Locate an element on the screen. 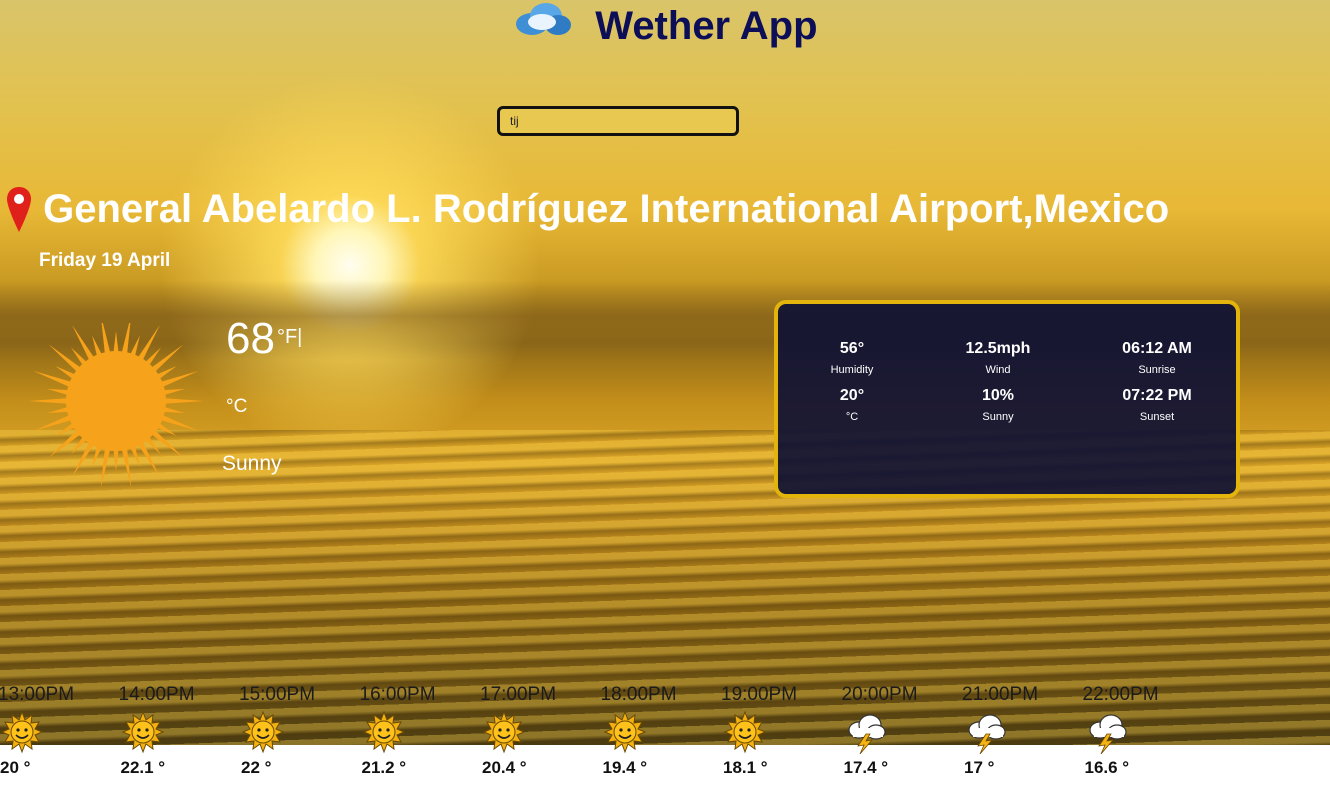  hourly-temp: 18.1 ° is located at coordinates (745, 767).